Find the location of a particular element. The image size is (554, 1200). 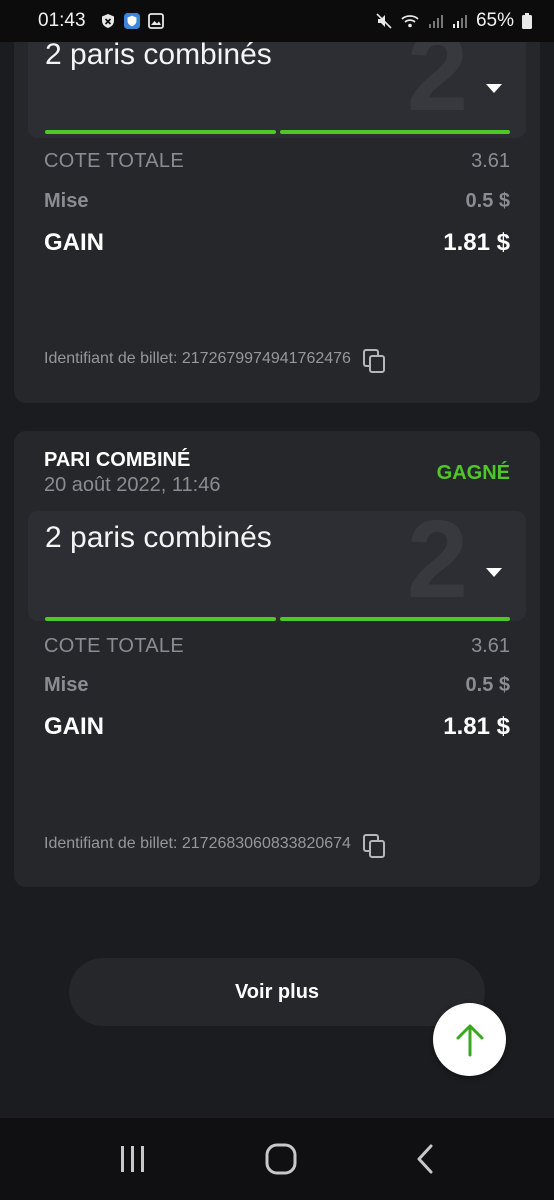

shield-icon is located at coordinates (107, 21).